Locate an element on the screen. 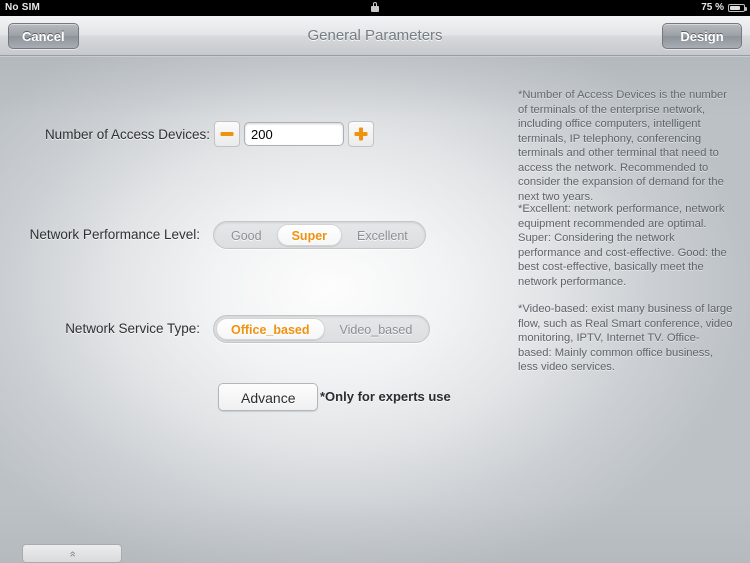 The height and width of the screenshot is (563, 750). advance-button: Advance is located at coordinates (268, 397).